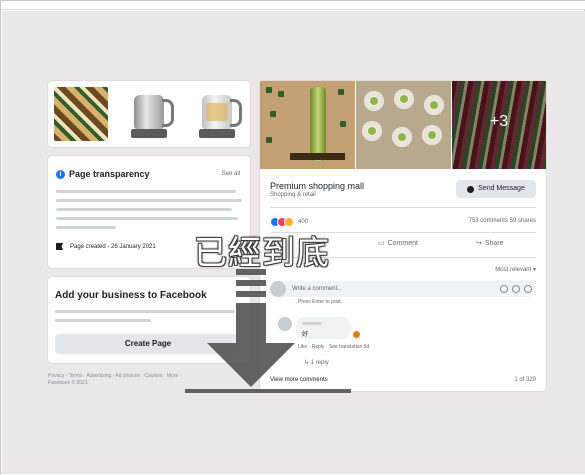 The width and height of the screenshot is (585, 475). Describe the element at coordinates (262, 252) in the screenshot. I see `end-of-page-overlay-text: 已經到底` at that location.